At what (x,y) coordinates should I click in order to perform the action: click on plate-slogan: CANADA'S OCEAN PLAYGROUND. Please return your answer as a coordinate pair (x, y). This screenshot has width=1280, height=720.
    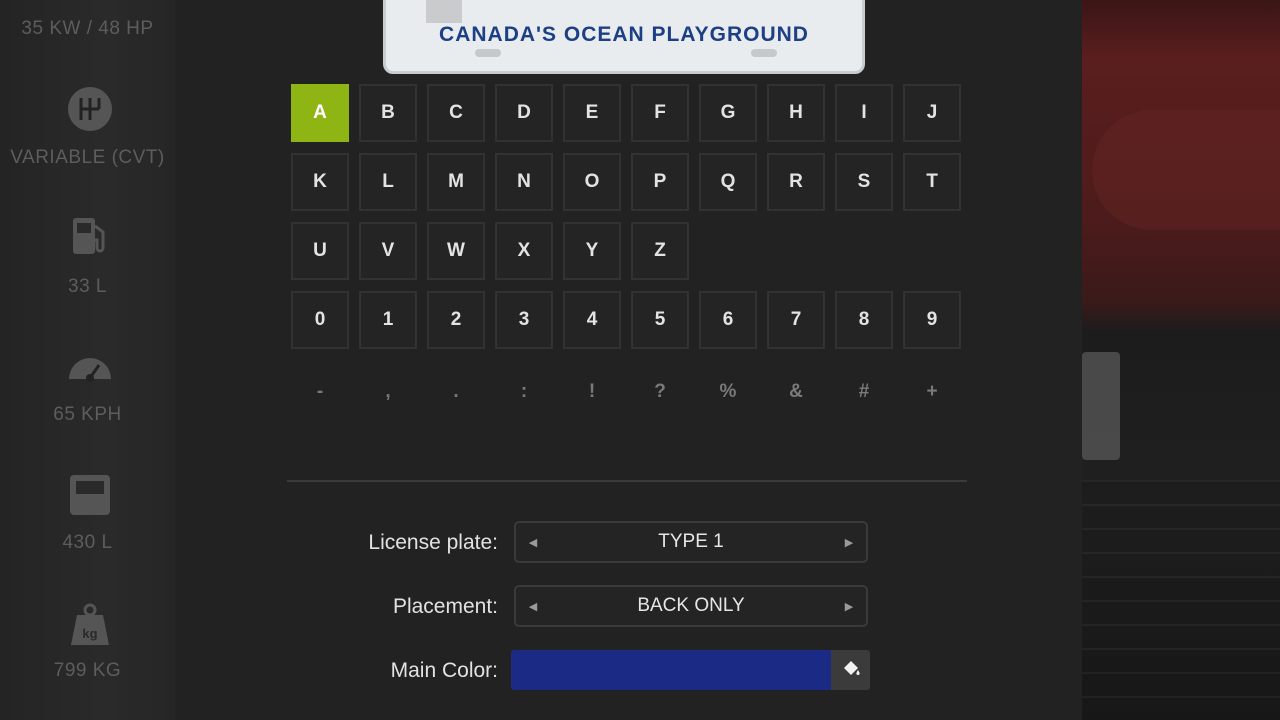
    Looking at the image, I should click on (624, 34).